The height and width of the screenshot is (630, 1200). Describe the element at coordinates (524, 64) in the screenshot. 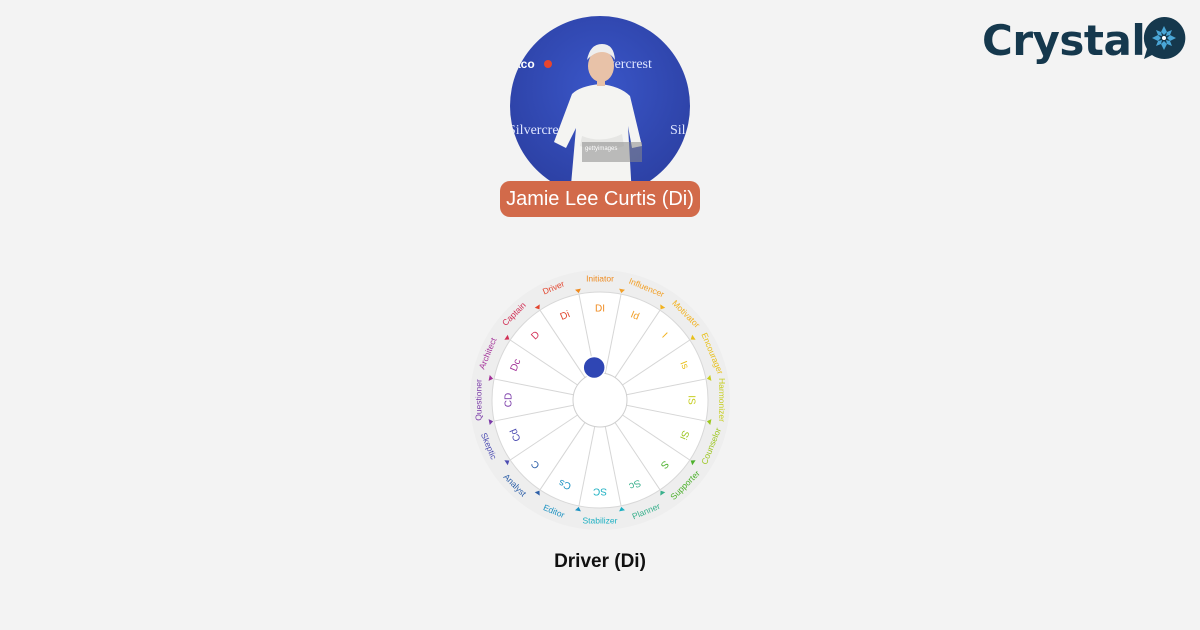

I see `svg-text: aco` at that location.